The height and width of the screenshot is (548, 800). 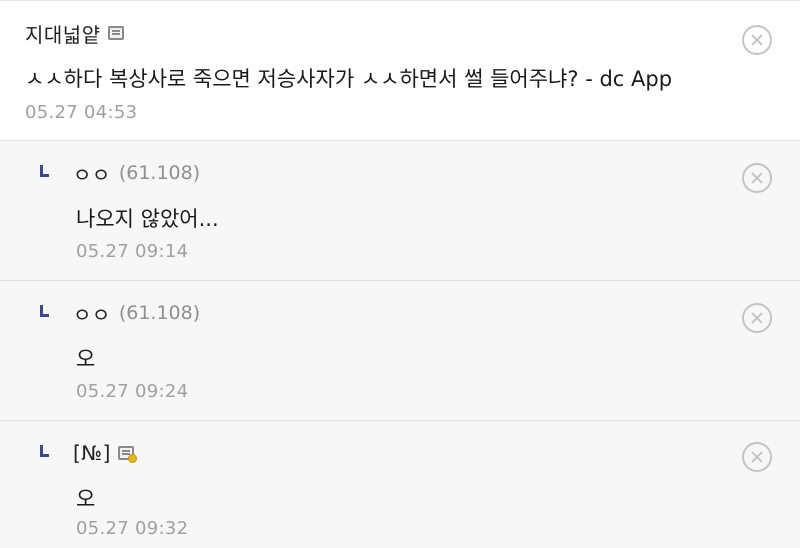 What do you see at coordinates (92, 453) in the screenshot?
I see `reply-nickname: [№]` at bounding box center [92, 453].